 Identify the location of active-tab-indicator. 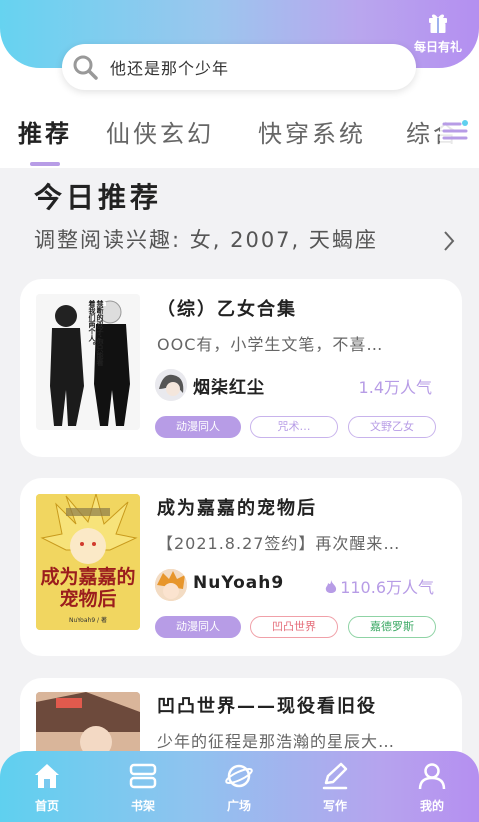
(45, 164).